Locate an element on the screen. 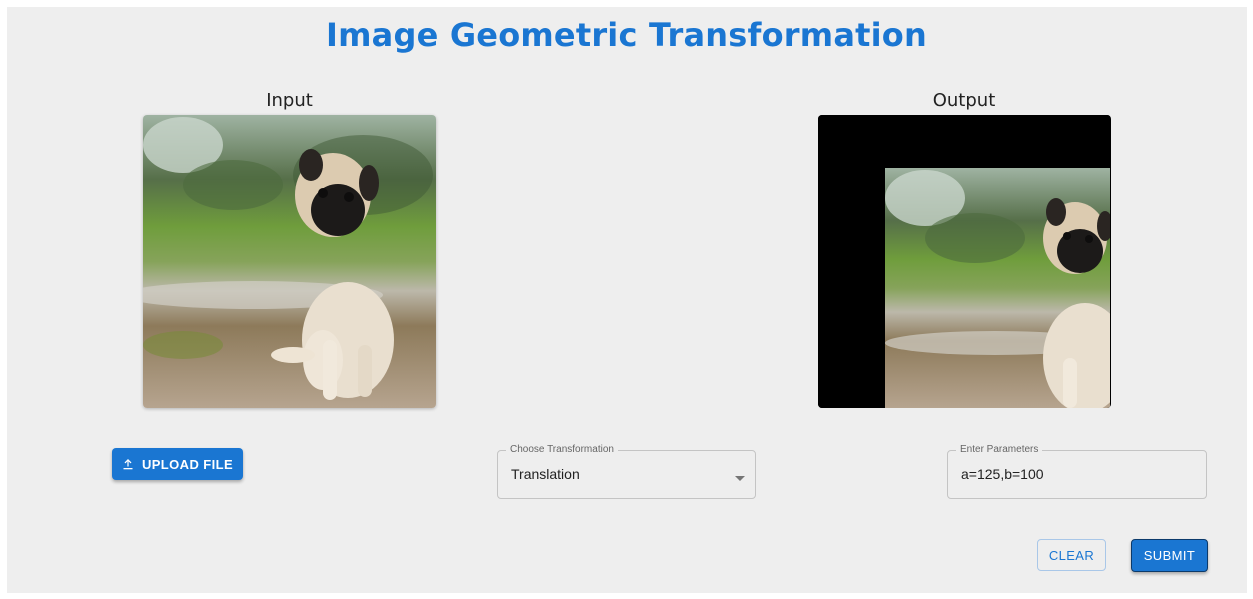 Image resolution: width=1253 pixels, height=599 pixels. transformation-select-label: Choose Transformation is located at coordinates (562, 450).